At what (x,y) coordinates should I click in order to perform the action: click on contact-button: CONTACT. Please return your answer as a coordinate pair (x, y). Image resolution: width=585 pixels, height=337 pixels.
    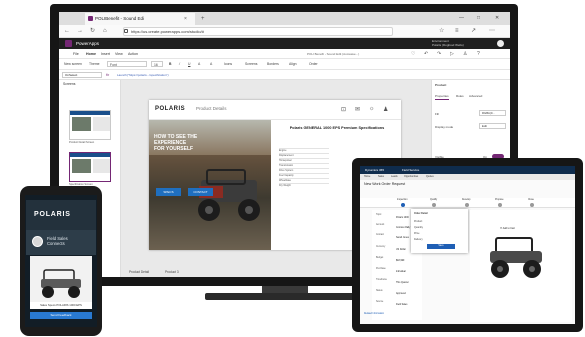
    Looking at the image, I should click on (200, 192).